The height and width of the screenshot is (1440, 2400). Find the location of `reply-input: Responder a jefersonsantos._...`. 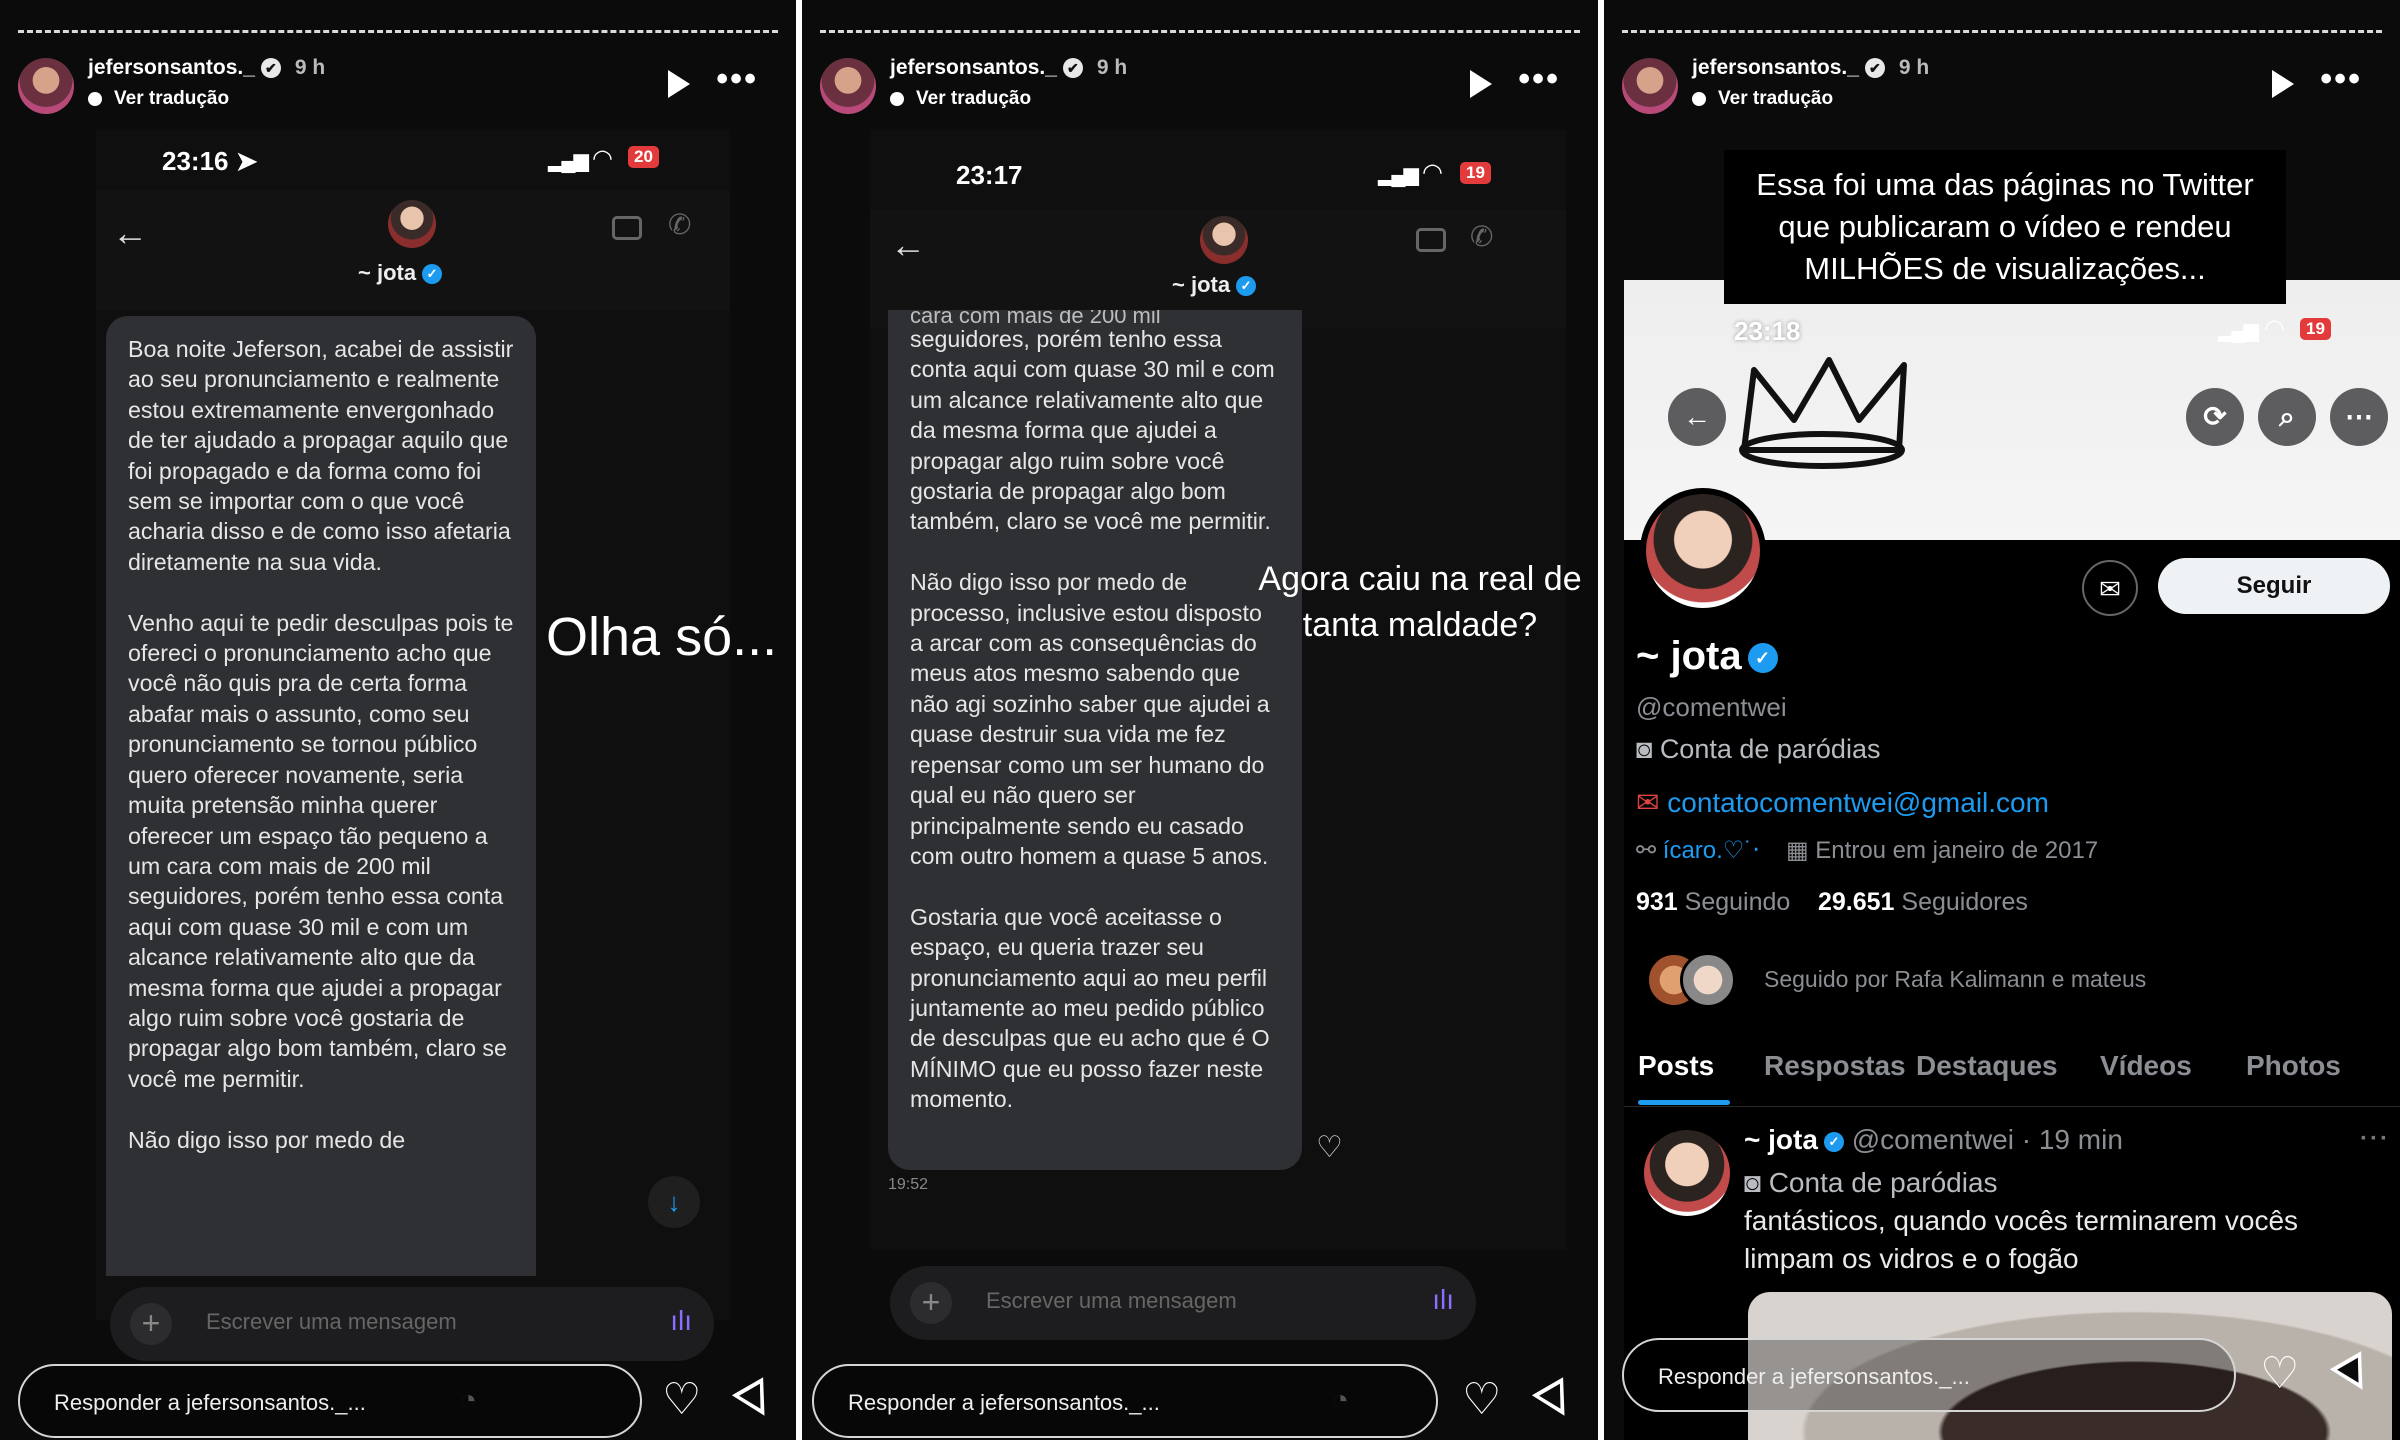

reply-input: Responder a jefersonsantos._... is located at coordinates (1929, 1375).